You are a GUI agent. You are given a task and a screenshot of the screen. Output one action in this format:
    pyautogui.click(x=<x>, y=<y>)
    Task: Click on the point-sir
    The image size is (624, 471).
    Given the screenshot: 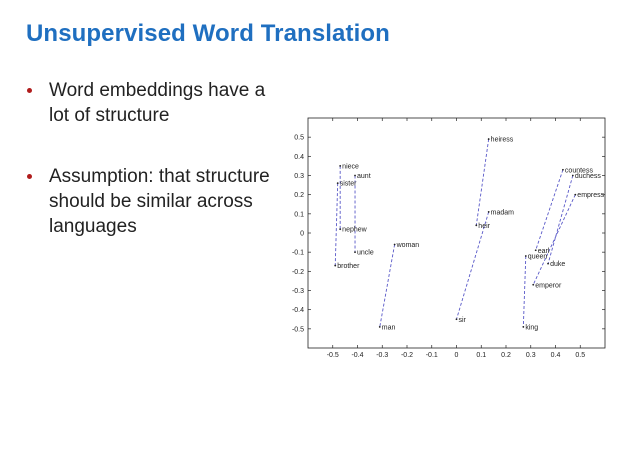 What is the action you would take?
    pyautogui.click(x=456, y=319)
    